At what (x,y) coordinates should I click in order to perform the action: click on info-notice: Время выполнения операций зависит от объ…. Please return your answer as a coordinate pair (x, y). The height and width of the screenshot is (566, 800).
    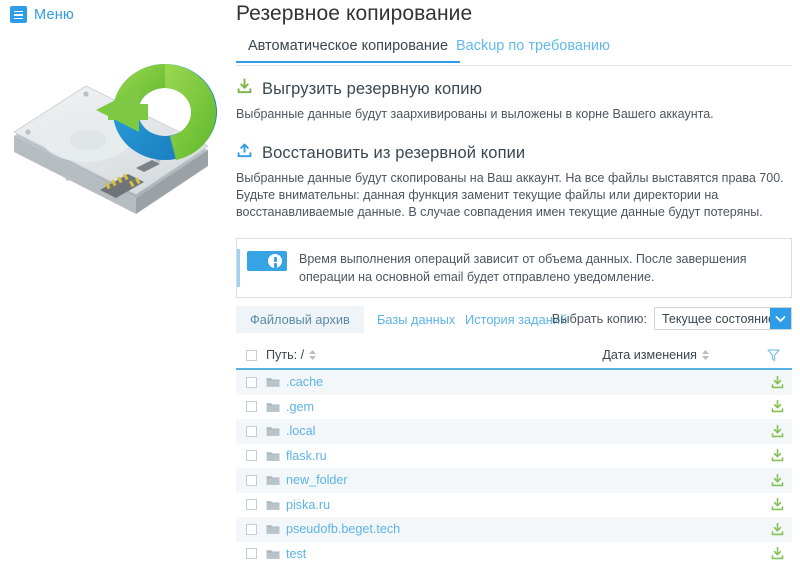
    Looking at the image, I should click on (514, 268).